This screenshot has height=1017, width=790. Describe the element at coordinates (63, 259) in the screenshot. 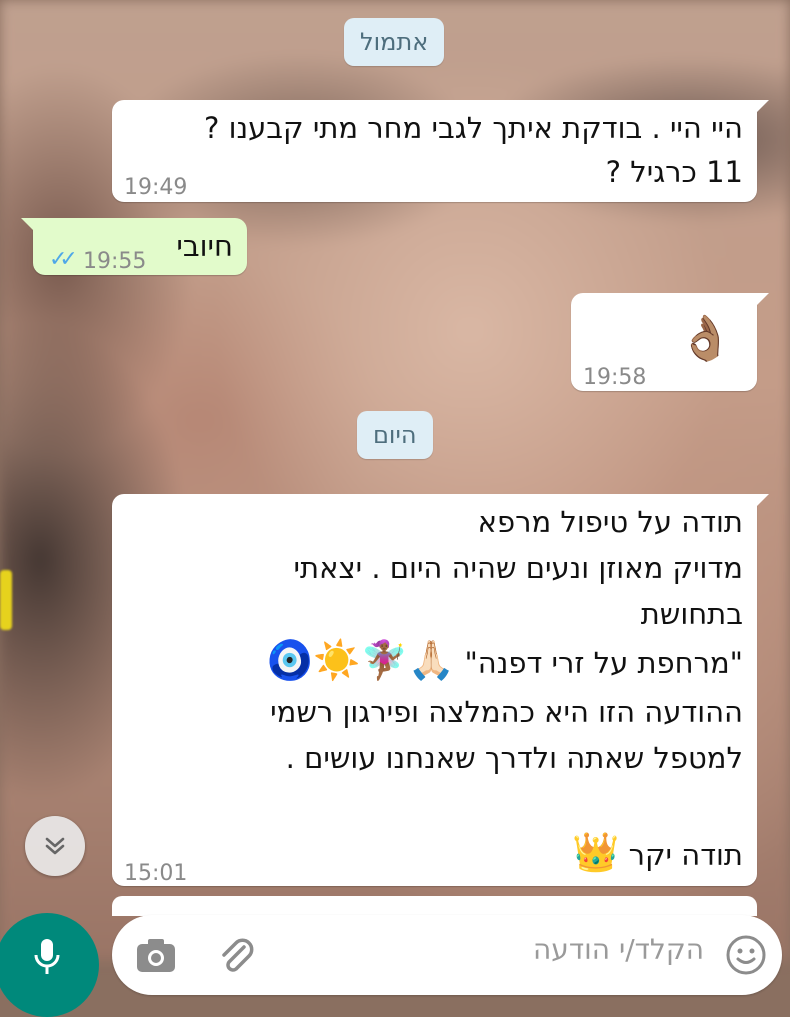

I see `read-check-icon: ✓✓` at that location.